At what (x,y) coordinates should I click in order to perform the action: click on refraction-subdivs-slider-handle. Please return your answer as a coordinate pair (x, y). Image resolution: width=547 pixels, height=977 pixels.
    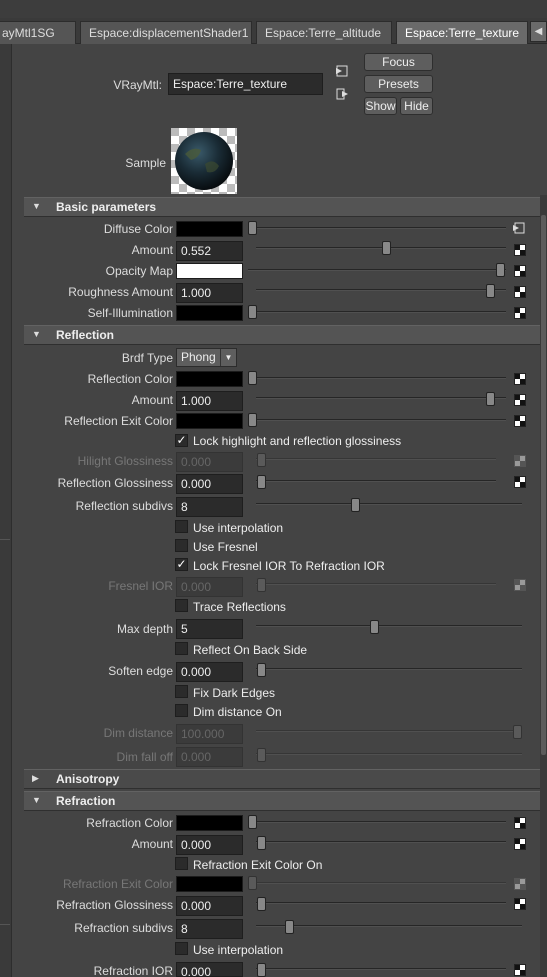
    Looking at the image, I should click on (289, 927).